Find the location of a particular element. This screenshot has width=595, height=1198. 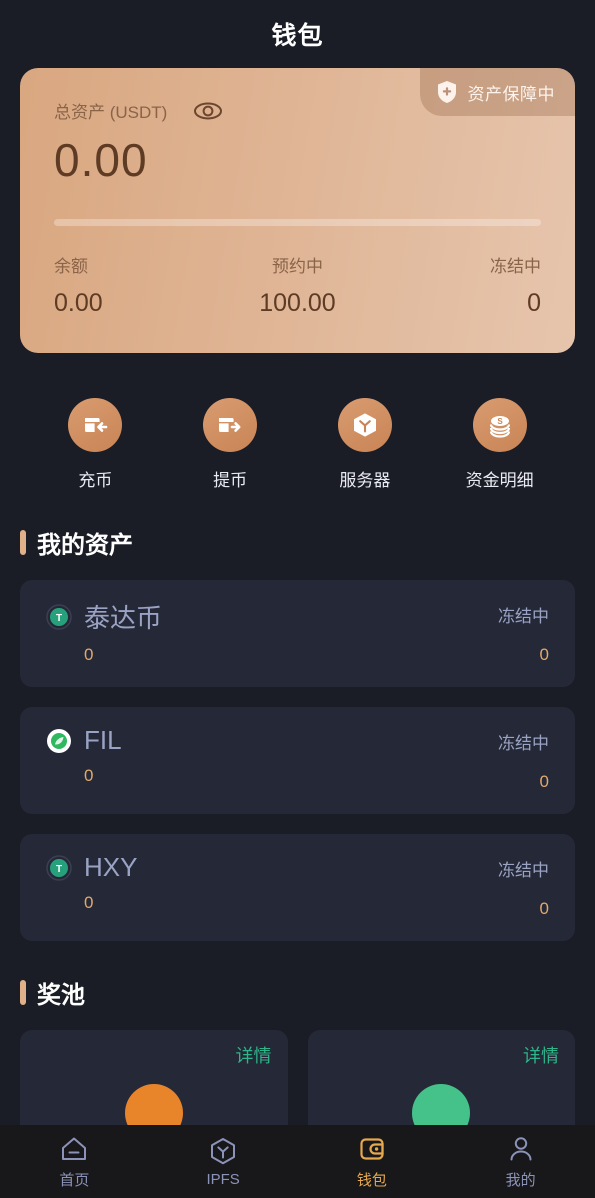

action-server-label: 服务器 is located at coordinates (365, 480).